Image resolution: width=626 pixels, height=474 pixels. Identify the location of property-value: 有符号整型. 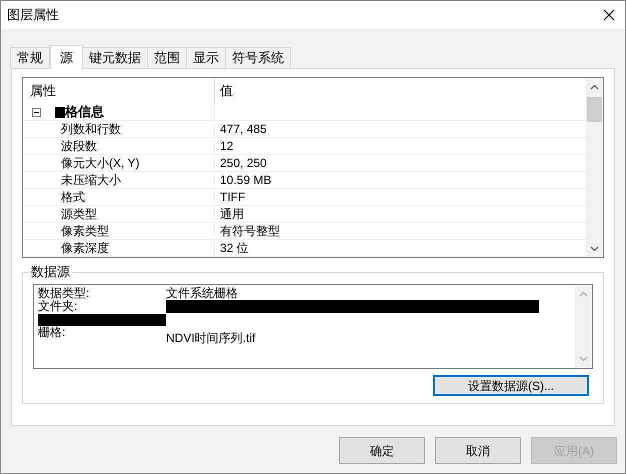
(249, 231).